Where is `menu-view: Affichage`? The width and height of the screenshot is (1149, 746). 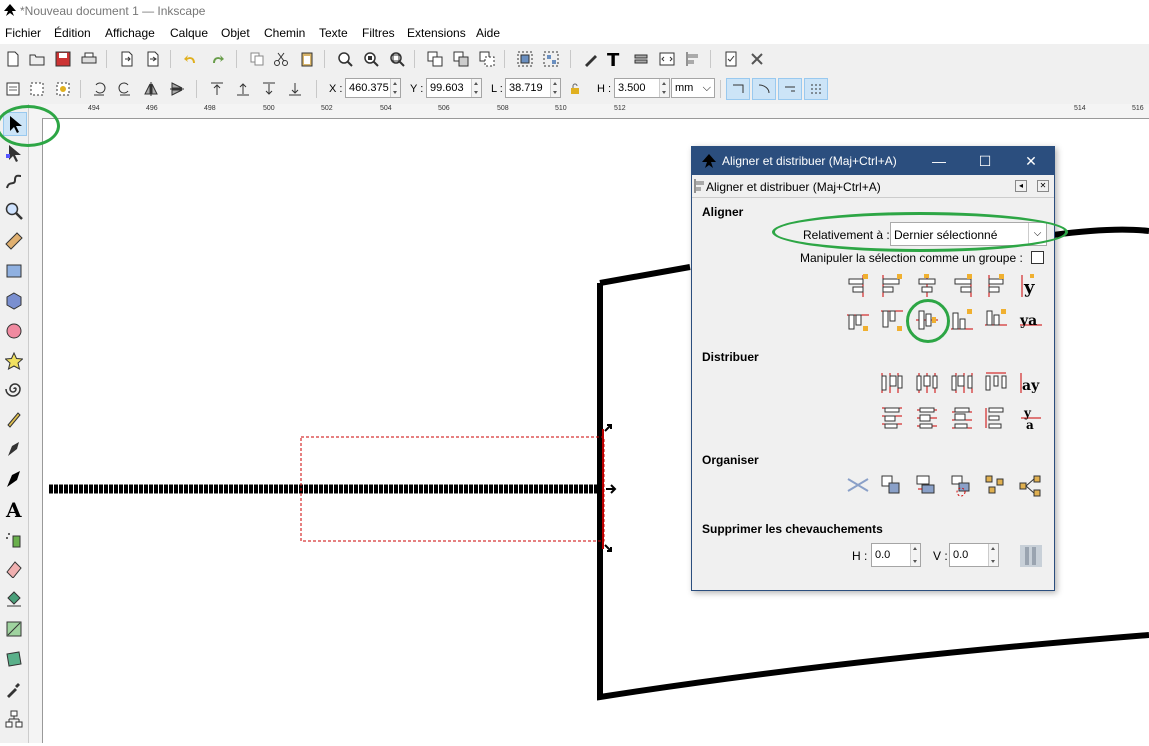 menu-view: Affichage is located at coordinates (130, 33).